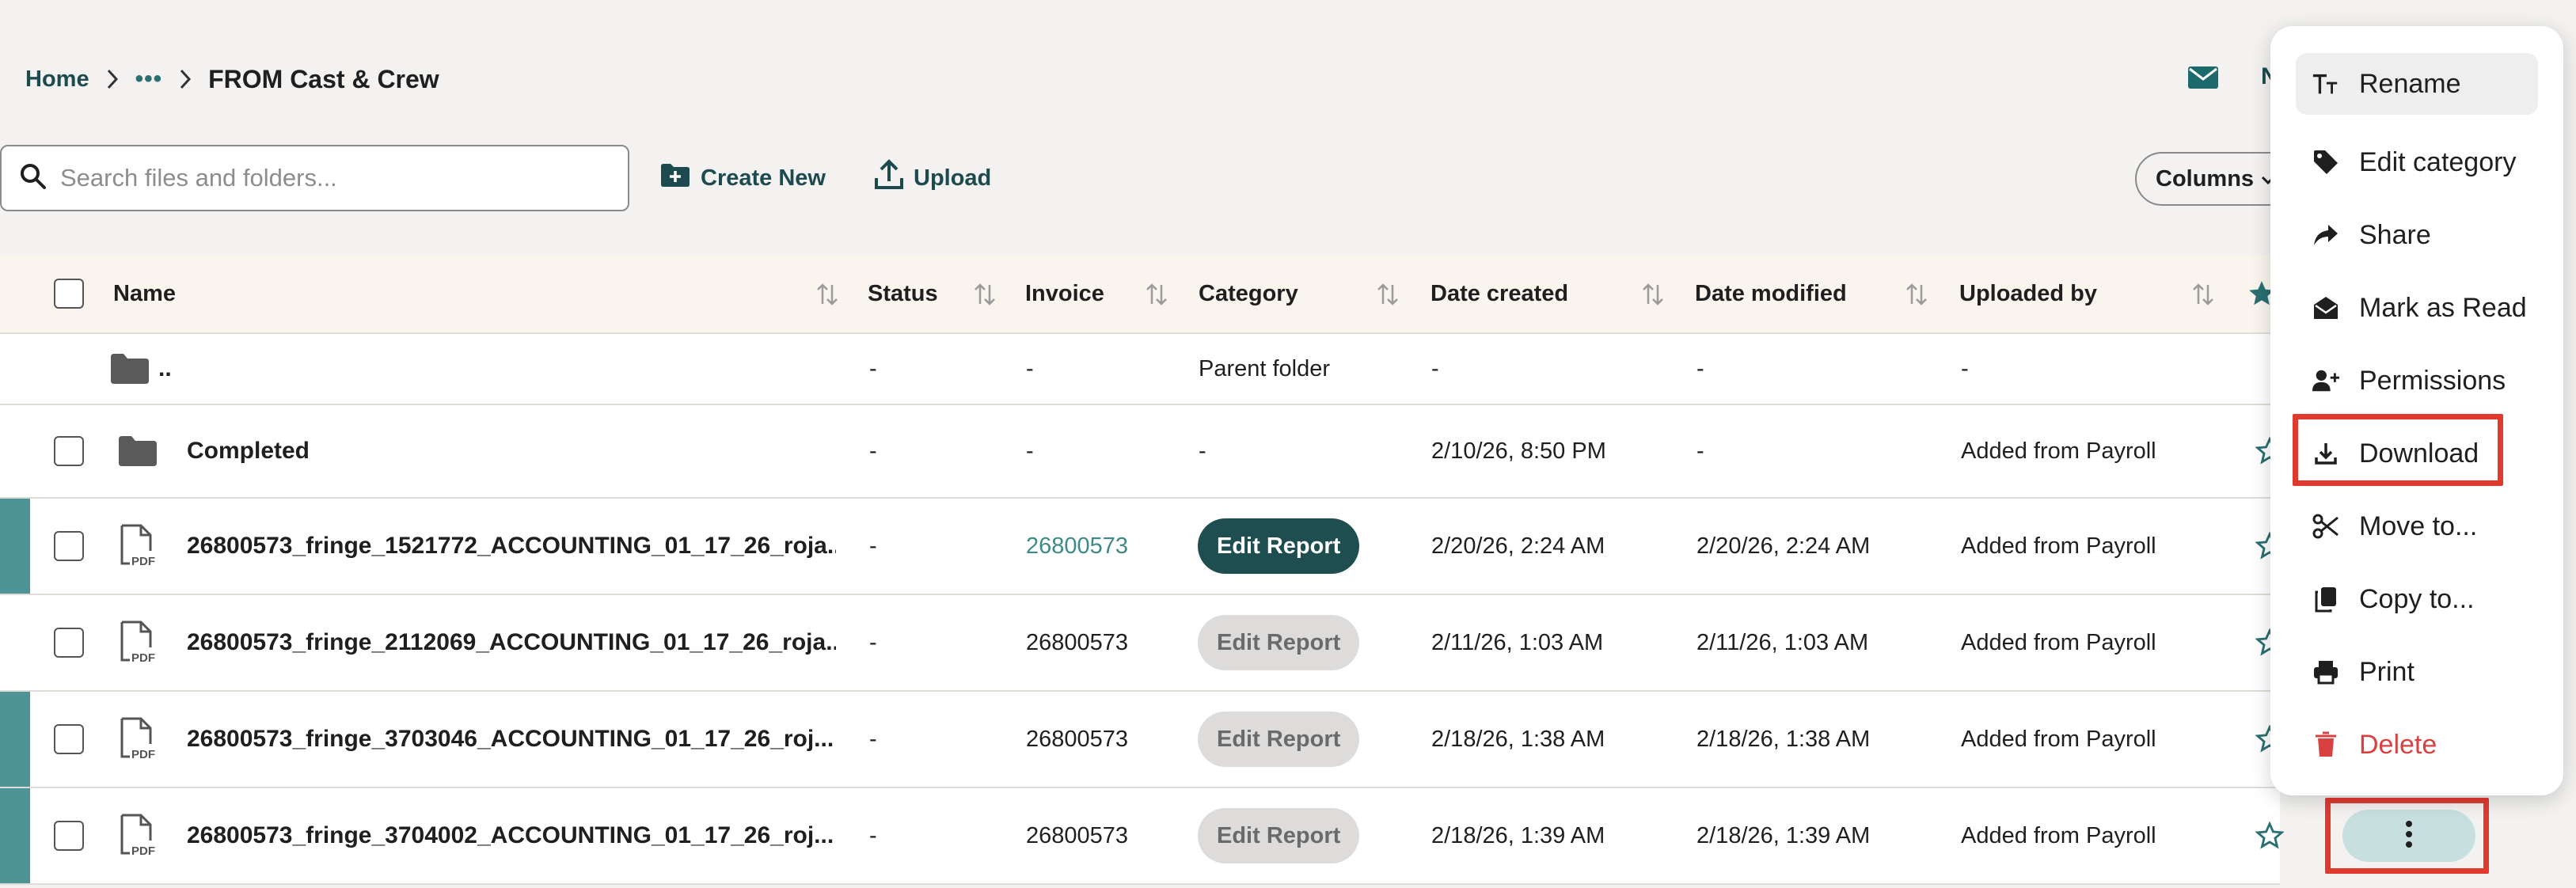 This screenshot has width=2576, height=888. What do you see at coordinates (2432, 381) in the screenshot?
I see `menu-item-label: Permissions` at bounding box center [2432, 381].